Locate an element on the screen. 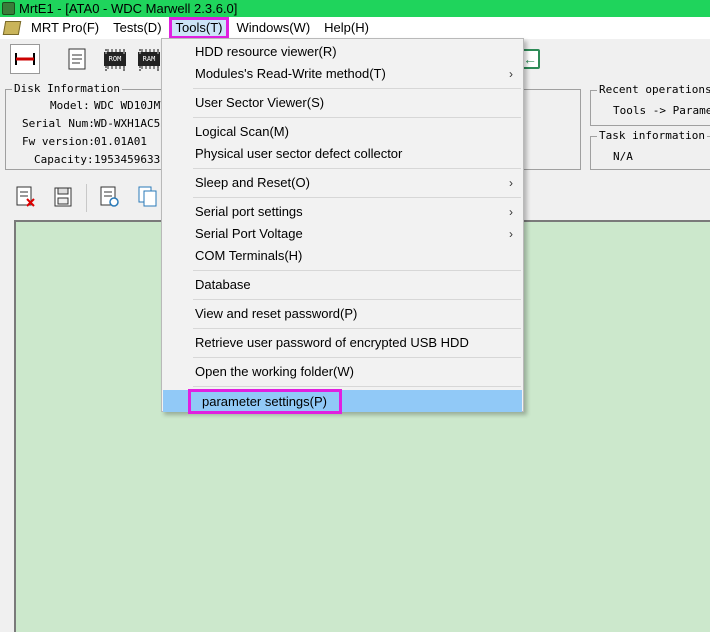 This screenshot has height=632, width=710. document-icon is located at coordinates (77, 59).